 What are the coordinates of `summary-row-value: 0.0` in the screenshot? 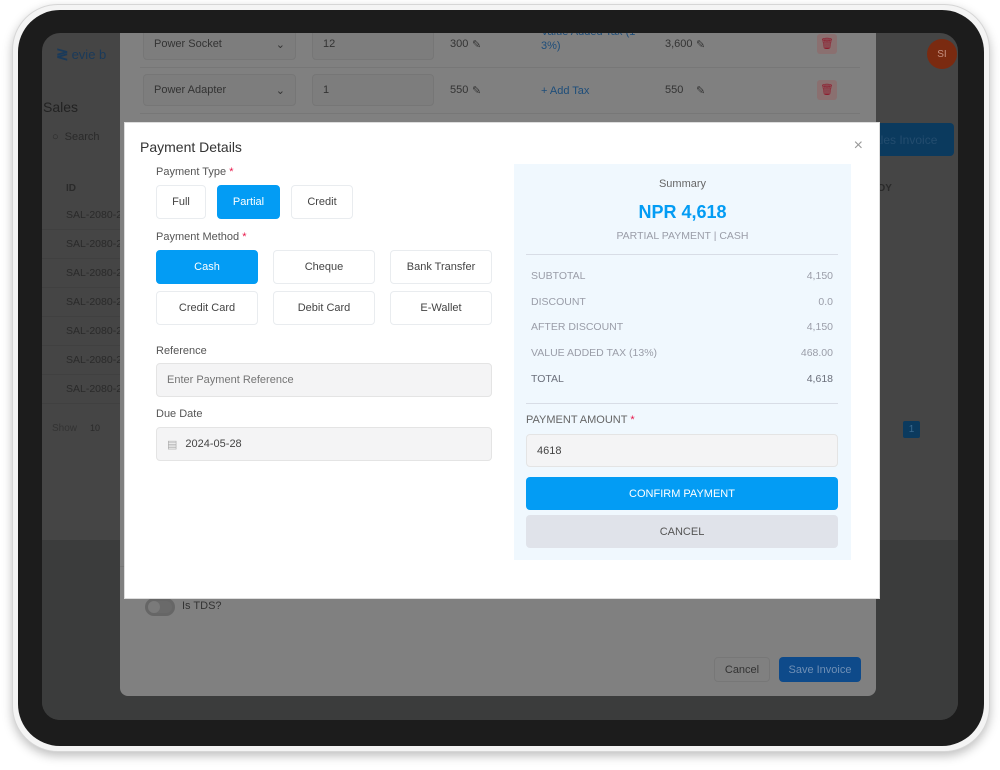 It's located at (825, 301).